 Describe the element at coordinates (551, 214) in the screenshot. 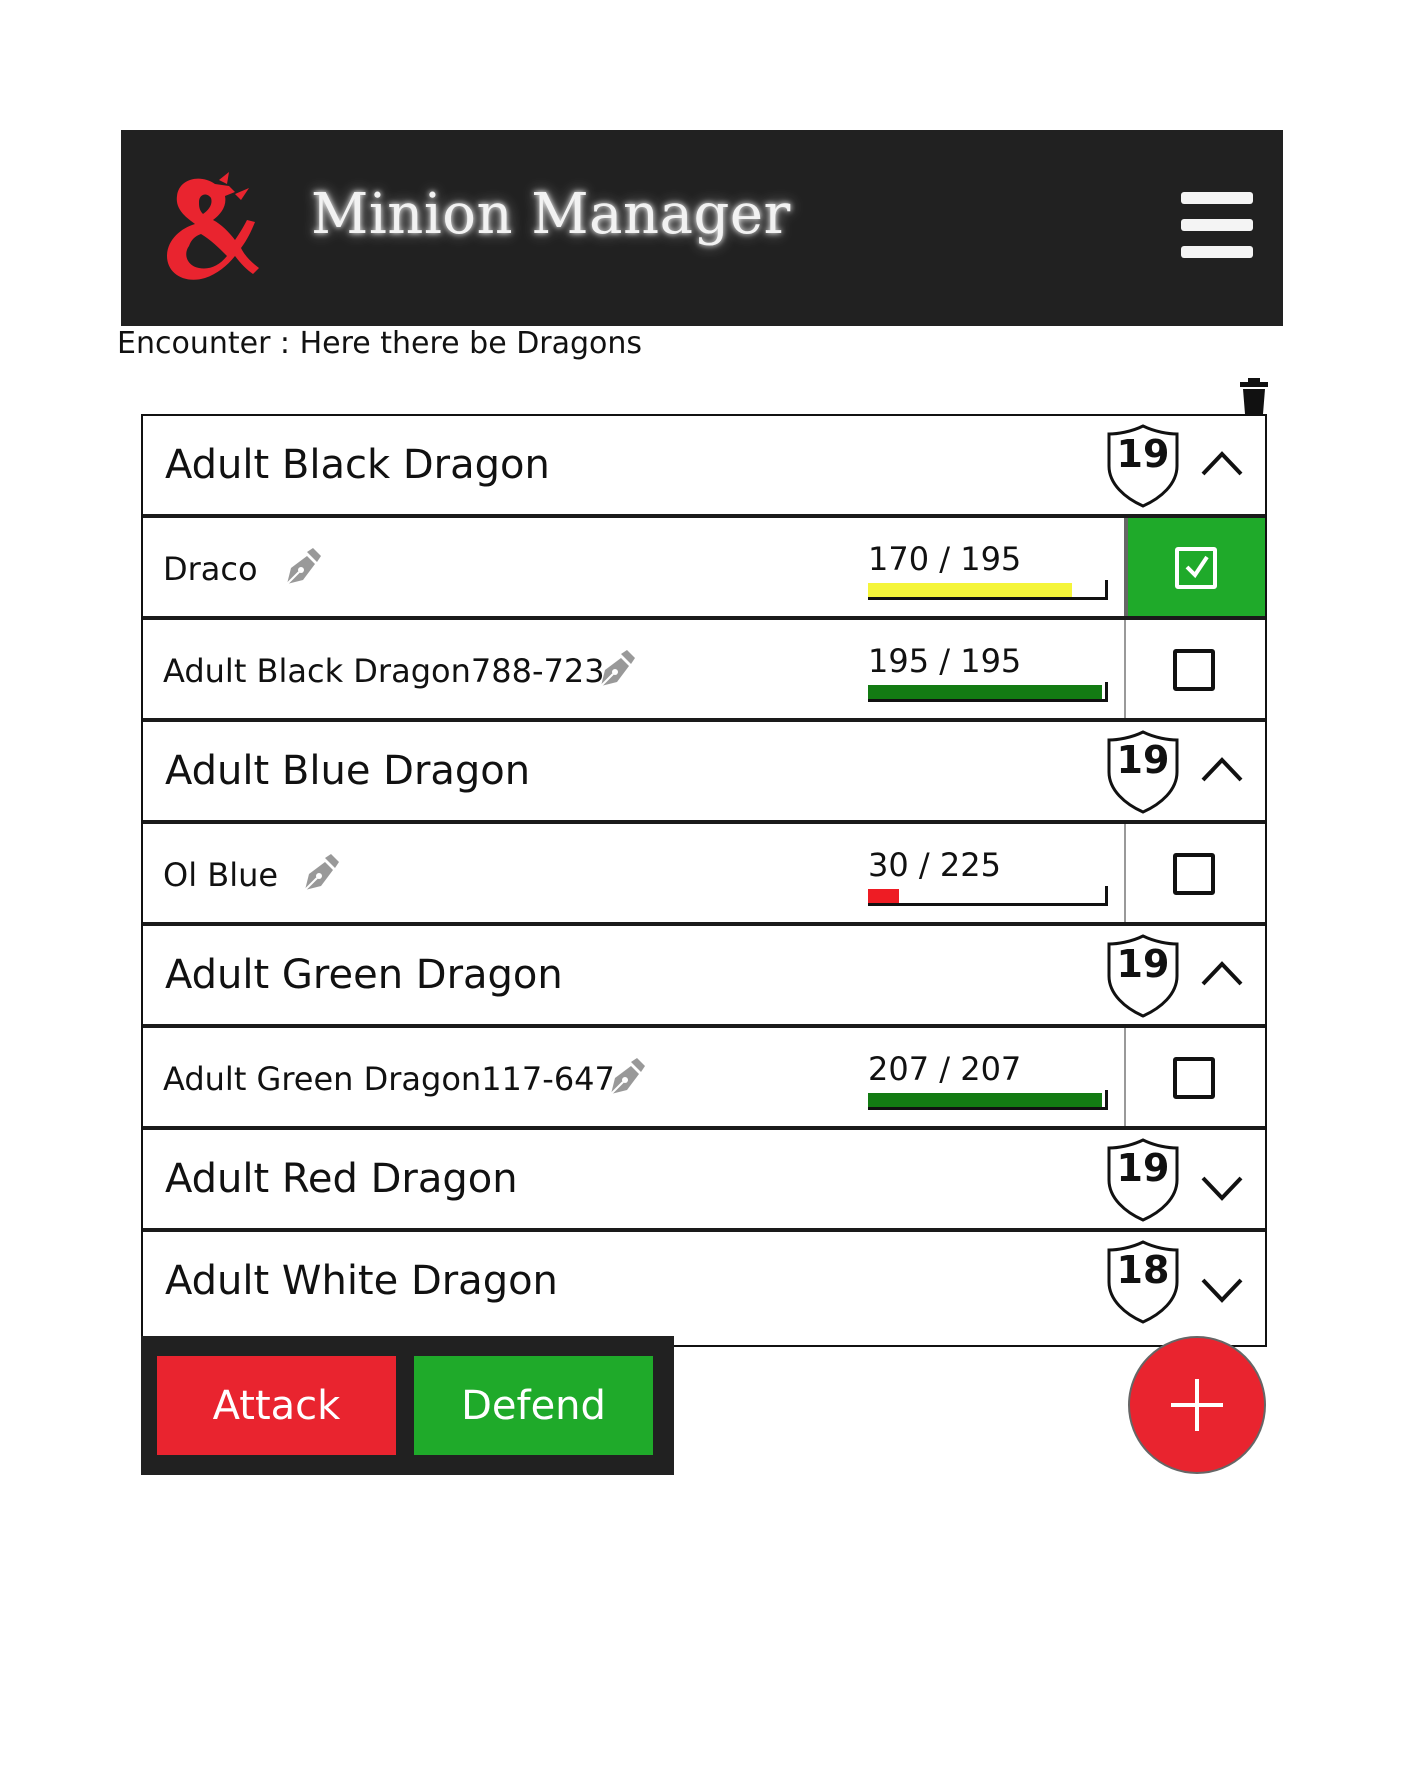

I see `app-title: Minion Manager` at that location.